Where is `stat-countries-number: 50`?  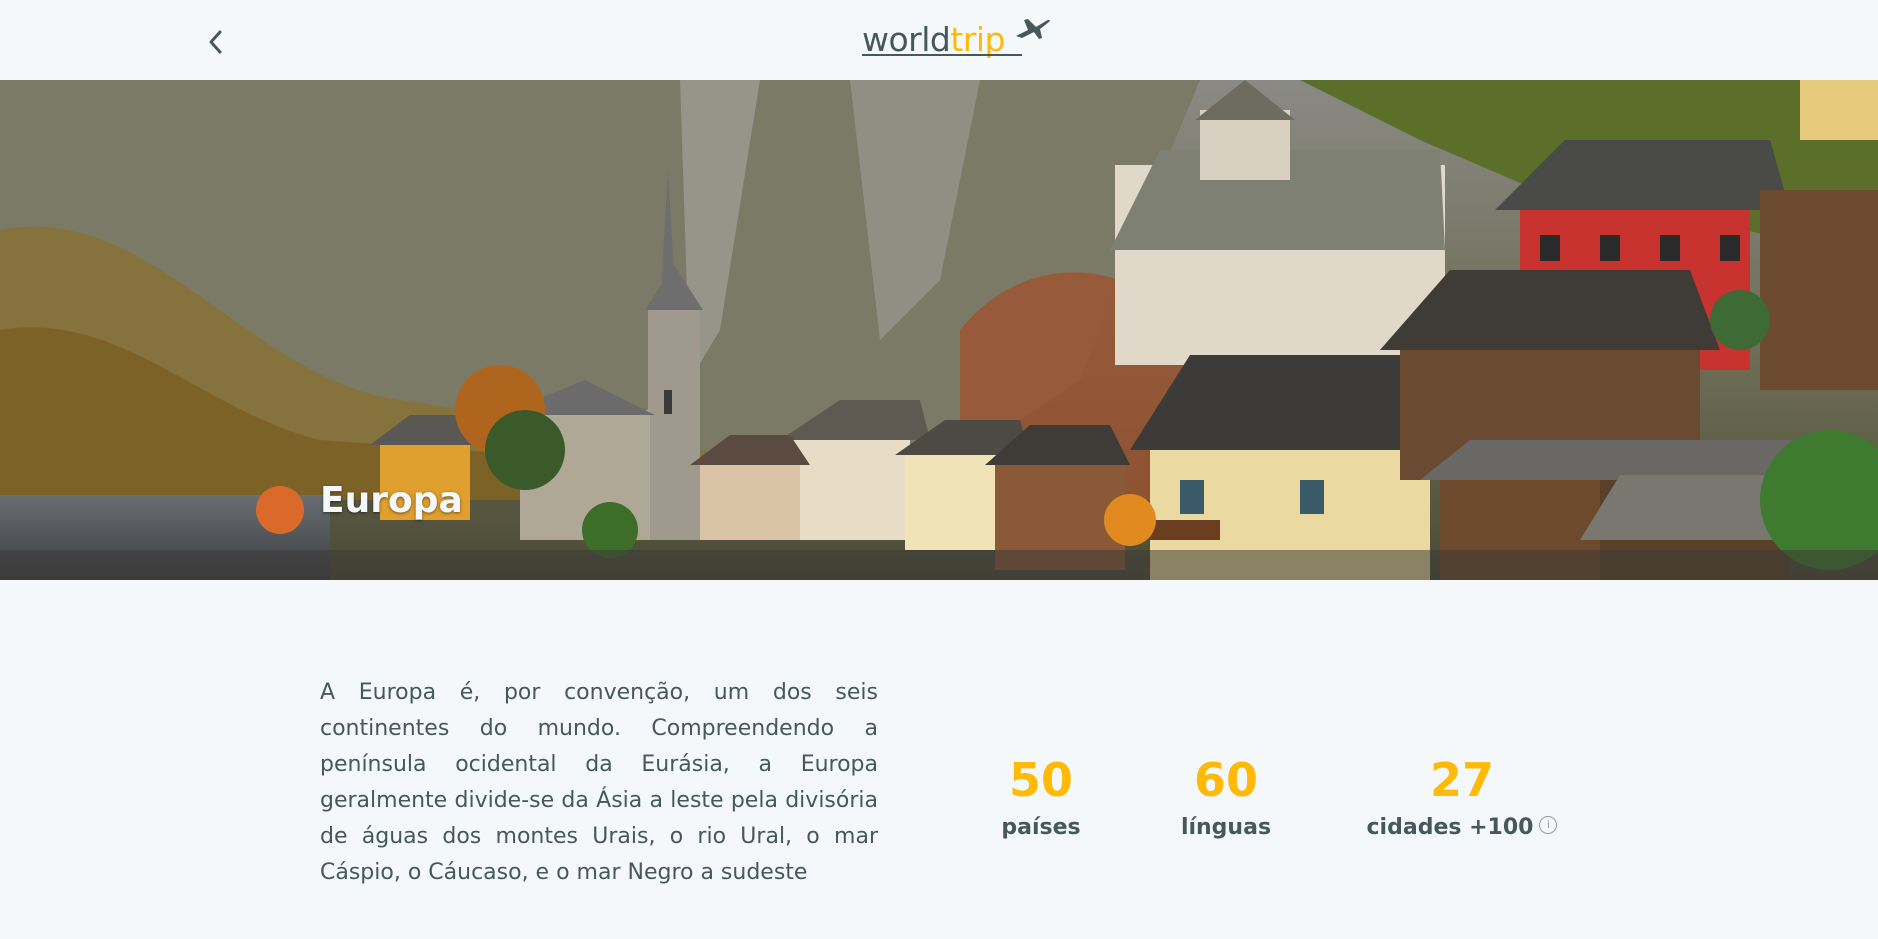
stat-countries-number: 50 is located at coordinates (1040, 780).